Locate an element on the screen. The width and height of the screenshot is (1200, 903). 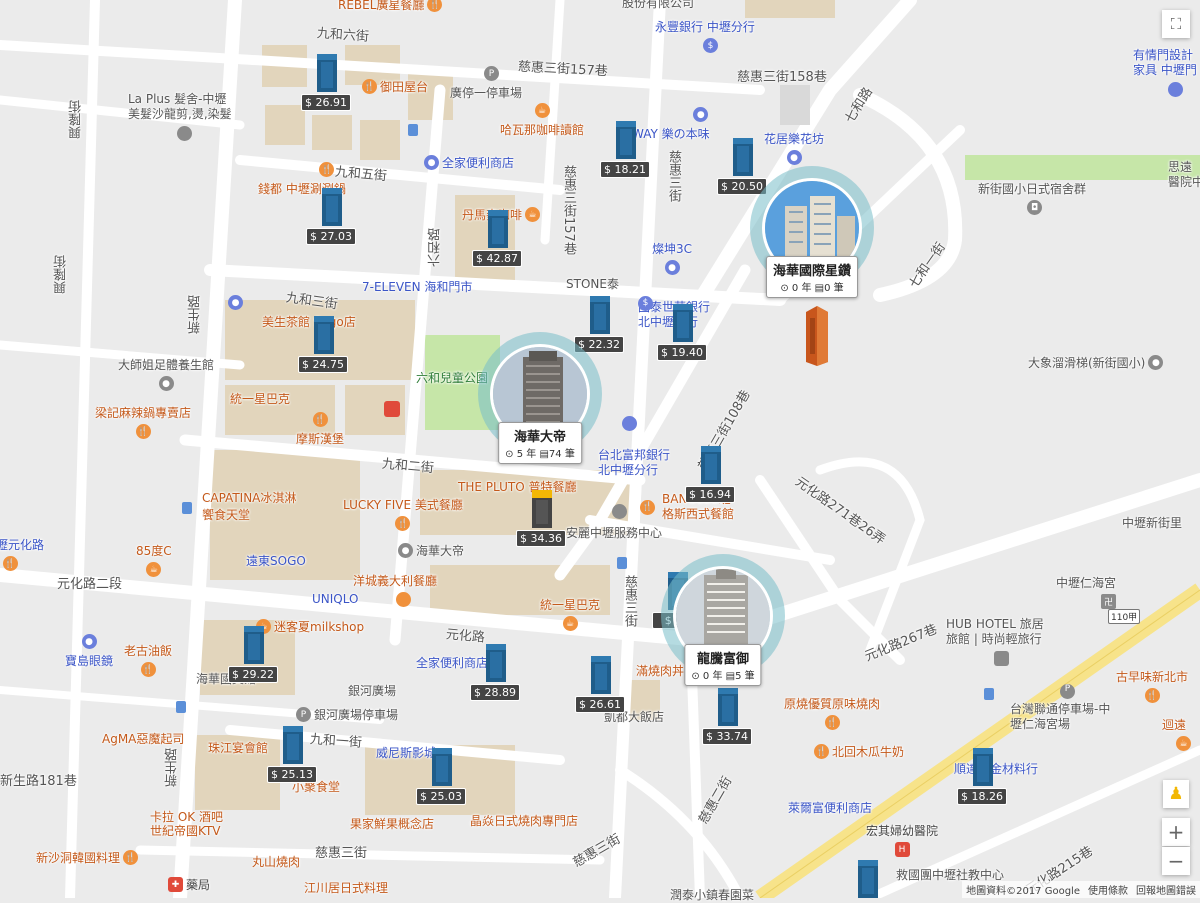
listing-card: 龍騰富御 ⊙ 0 年 ▤5 筆 is located at coordinates (723, 665).